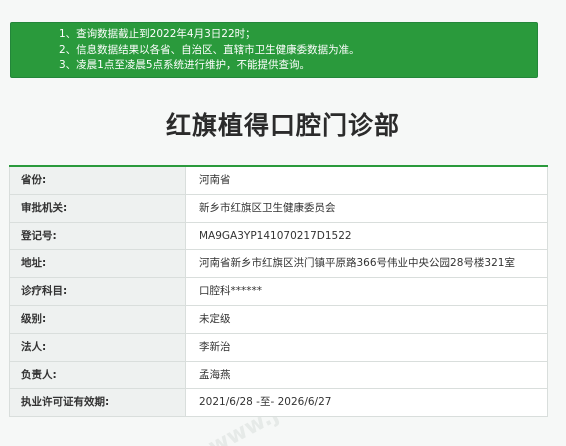 This screenshot has height=446, width=566. What do you see at coordinates (98, 208) in the screenshot?
I see `approval-authority-label: 审批机关:` at bounding box center [98, 208].